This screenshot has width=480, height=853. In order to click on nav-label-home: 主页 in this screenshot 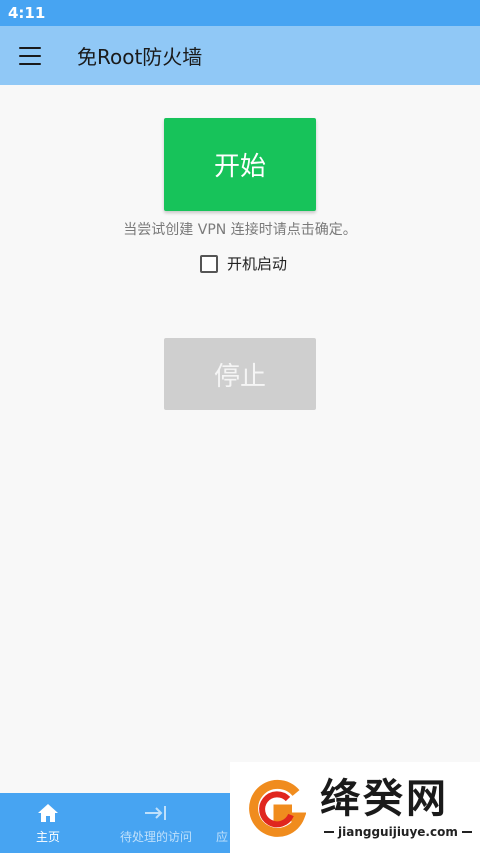, I will do `click(47, 837)`.